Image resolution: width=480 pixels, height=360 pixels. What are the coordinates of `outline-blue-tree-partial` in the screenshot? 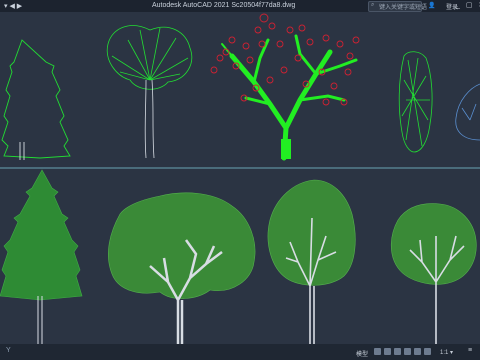 It's located at (467, 112).